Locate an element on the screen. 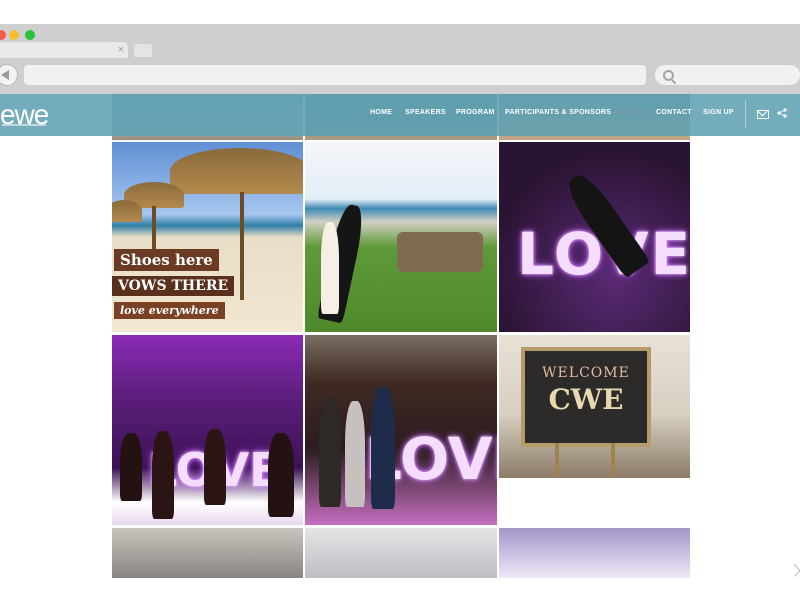 Image resolution: width=800 pixels, height=600 pixels. logo-tagline-line is located at coordinates (24, 125).